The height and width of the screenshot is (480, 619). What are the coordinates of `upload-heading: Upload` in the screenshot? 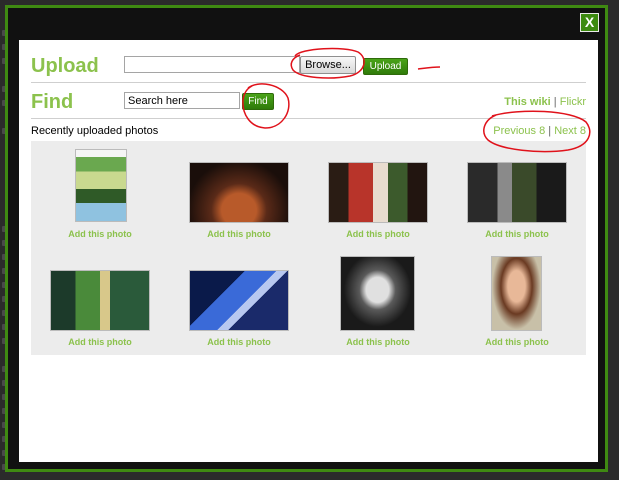 It's located at (65, 66).